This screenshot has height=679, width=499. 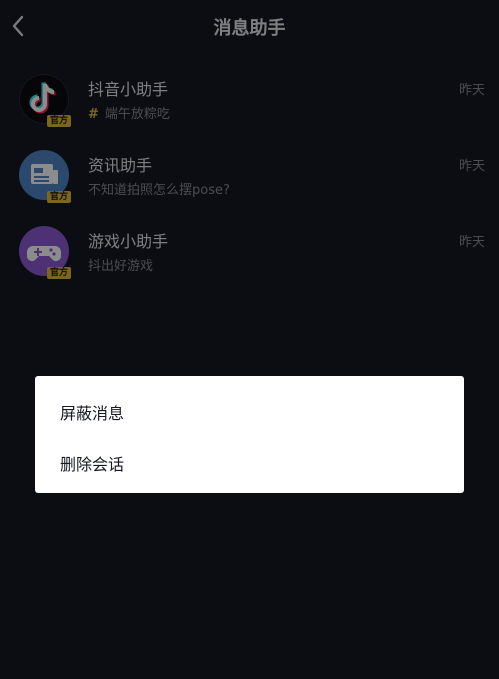 What do you see at coordinates (92, 412) in the screenshot?
I see `mute-messages-option: 屏蔽消息` at bounding box center [92, 412].